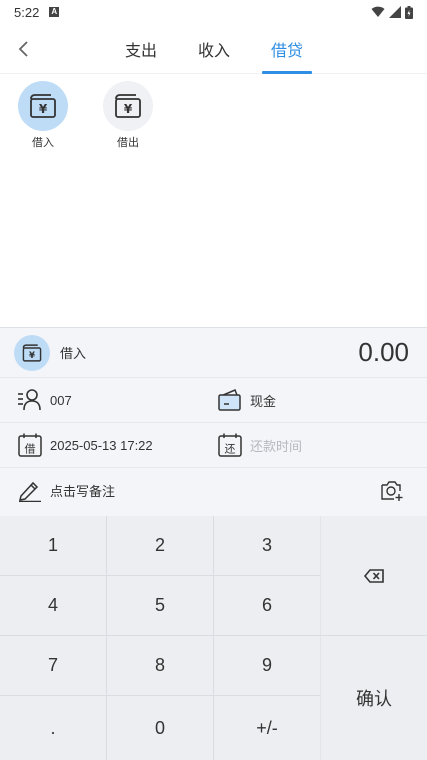 The height and width of the screenshot is (760, 427). I want to click on calendar-borrow-icon: 借, so click(30, 445).